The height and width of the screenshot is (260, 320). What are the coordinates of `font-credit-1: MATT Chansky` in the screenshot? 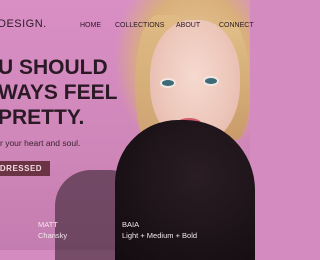 It's located at (52, 230).